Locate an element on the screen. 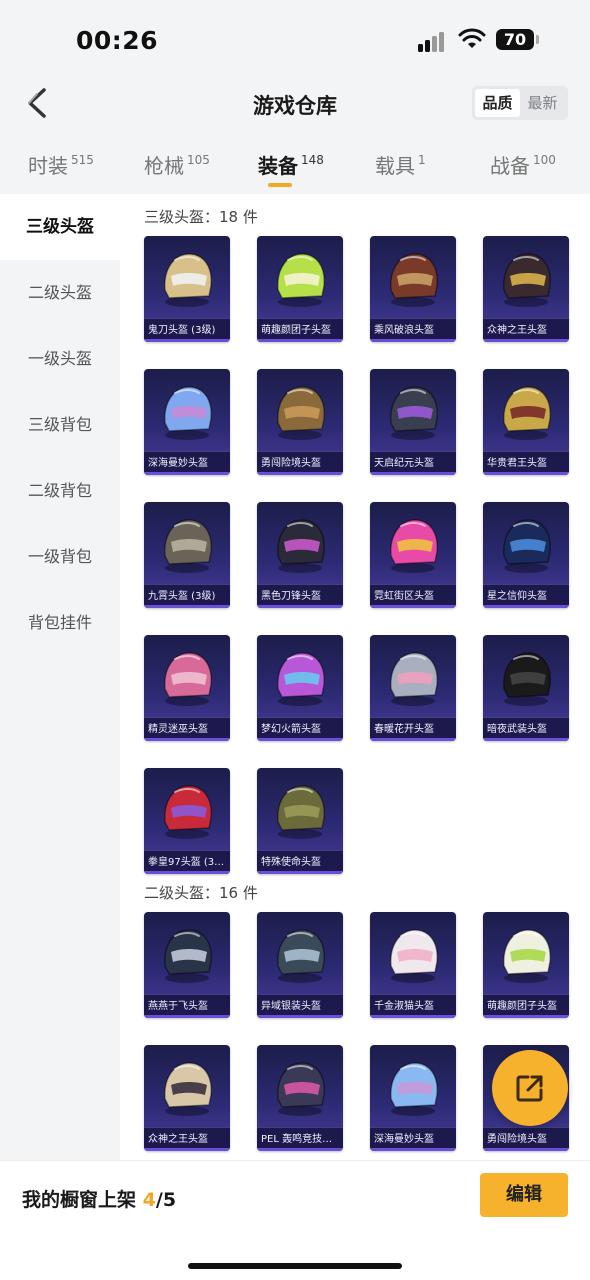 The height and width of the screenshot is (1280, 590). sort-toggle: 品质 最新 is located at coordinates (520, 103).